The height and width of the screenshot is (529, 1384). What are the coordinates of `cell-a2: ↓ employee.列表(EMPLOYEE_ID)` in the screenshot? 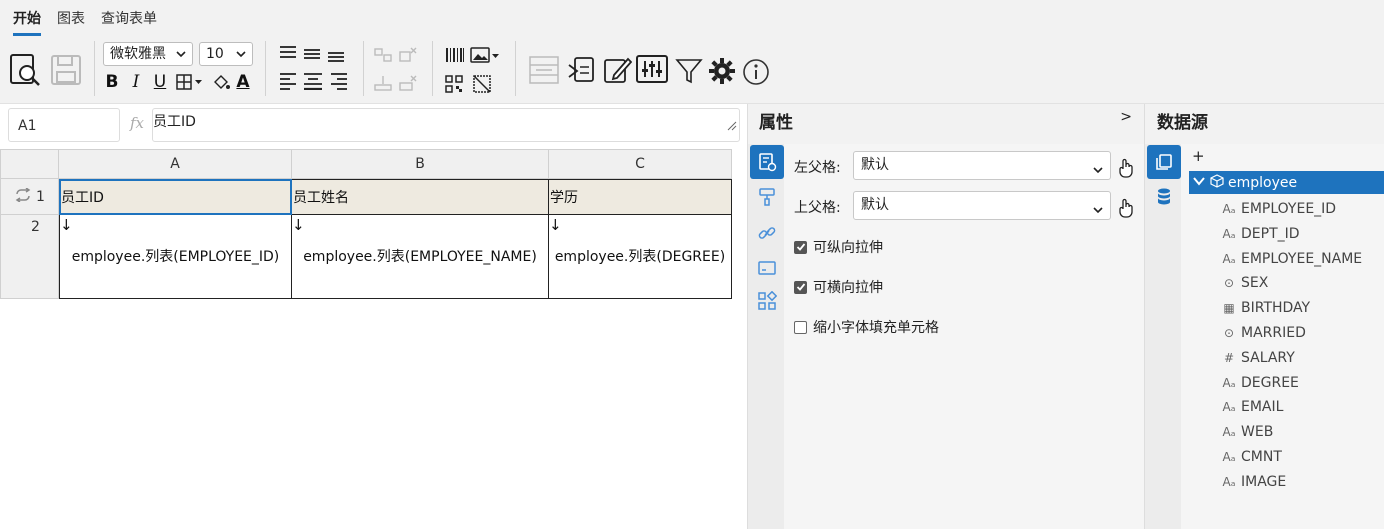 It's located at (175, 257).